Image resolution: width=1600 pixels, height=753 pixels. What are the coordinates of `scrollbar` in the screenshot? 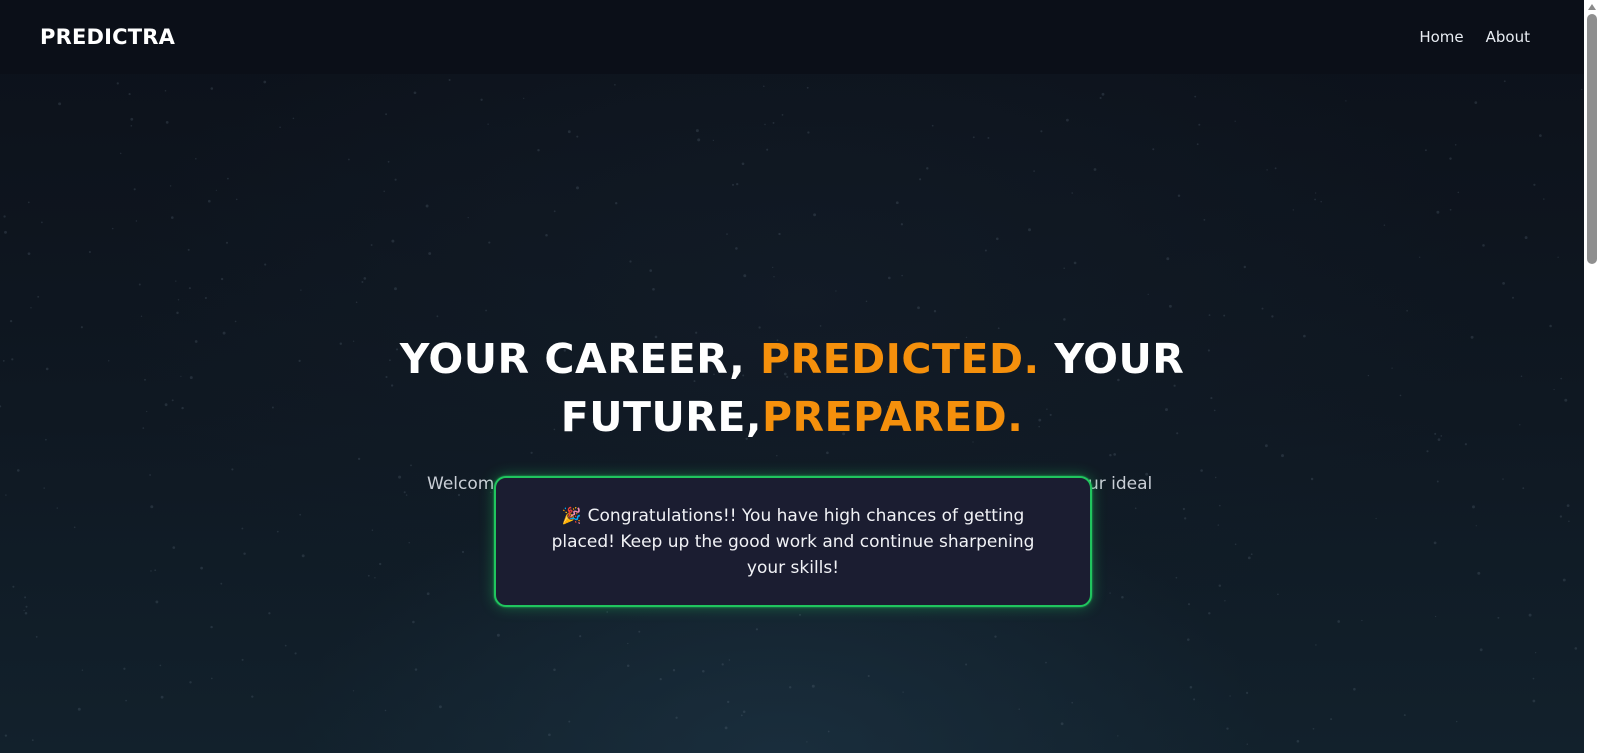 It's located at (1592, 376).